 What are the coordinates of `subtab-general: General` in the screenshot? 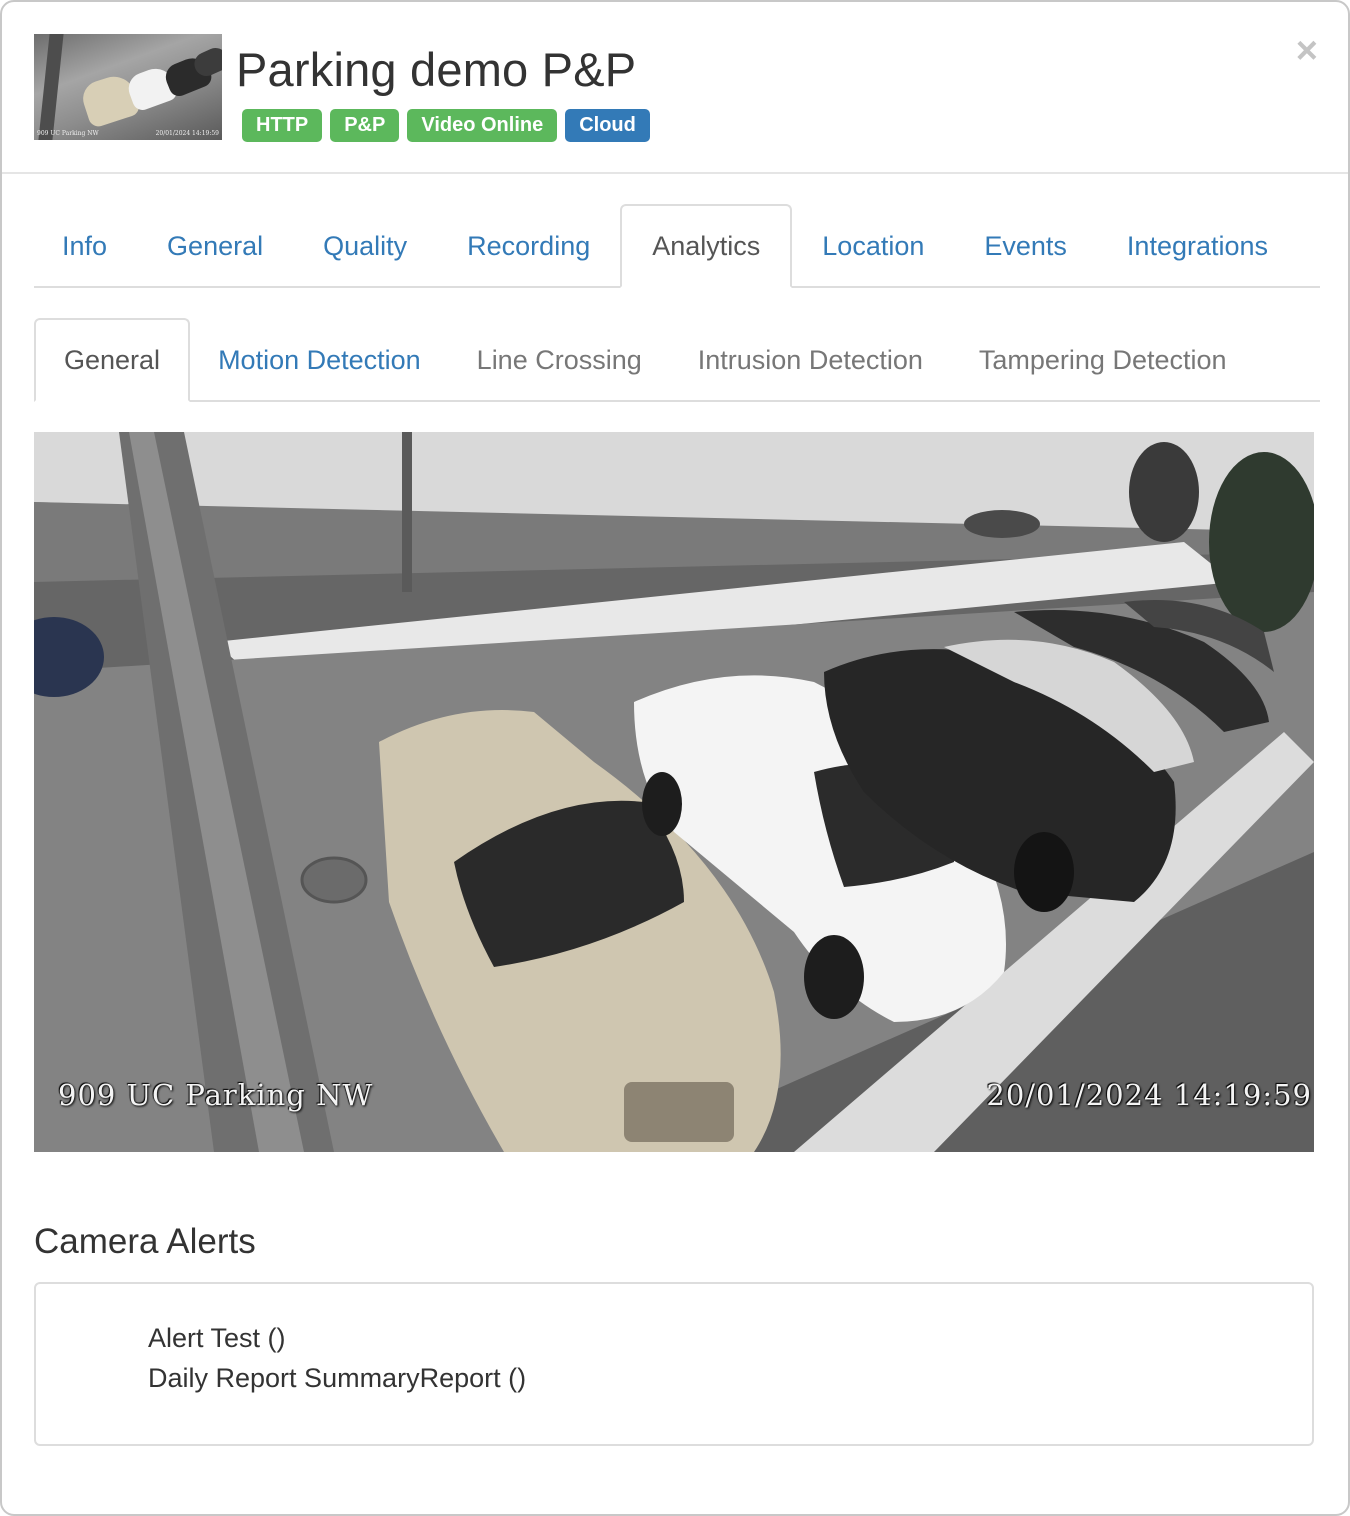 It's located at (112, 360).